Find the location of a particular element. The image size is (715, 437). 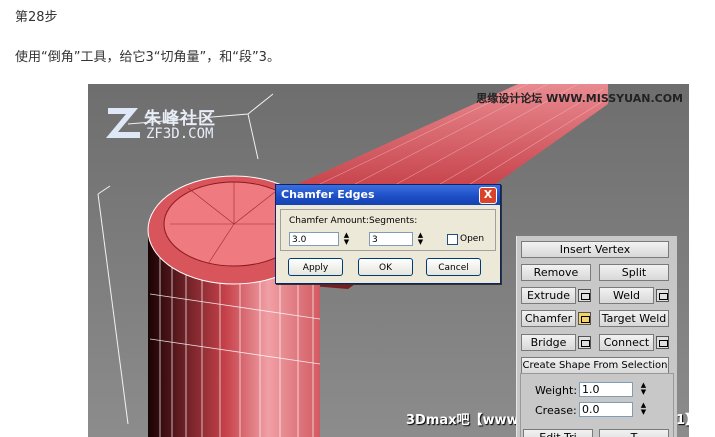

dialog-title: Chamfer Edges is located at coordinates (328, 194).